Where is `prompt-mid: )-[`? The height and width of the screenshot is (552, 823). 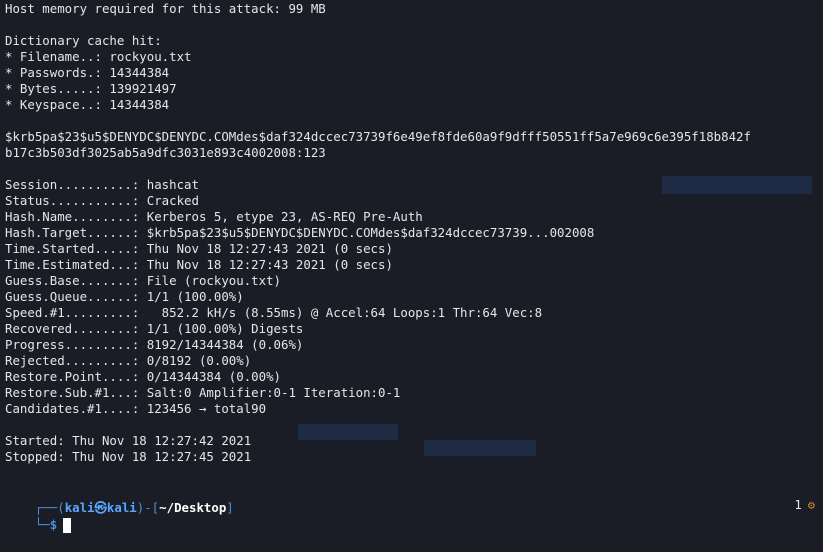
prompt-mid: )-[ is located at coordinates (148, 507).